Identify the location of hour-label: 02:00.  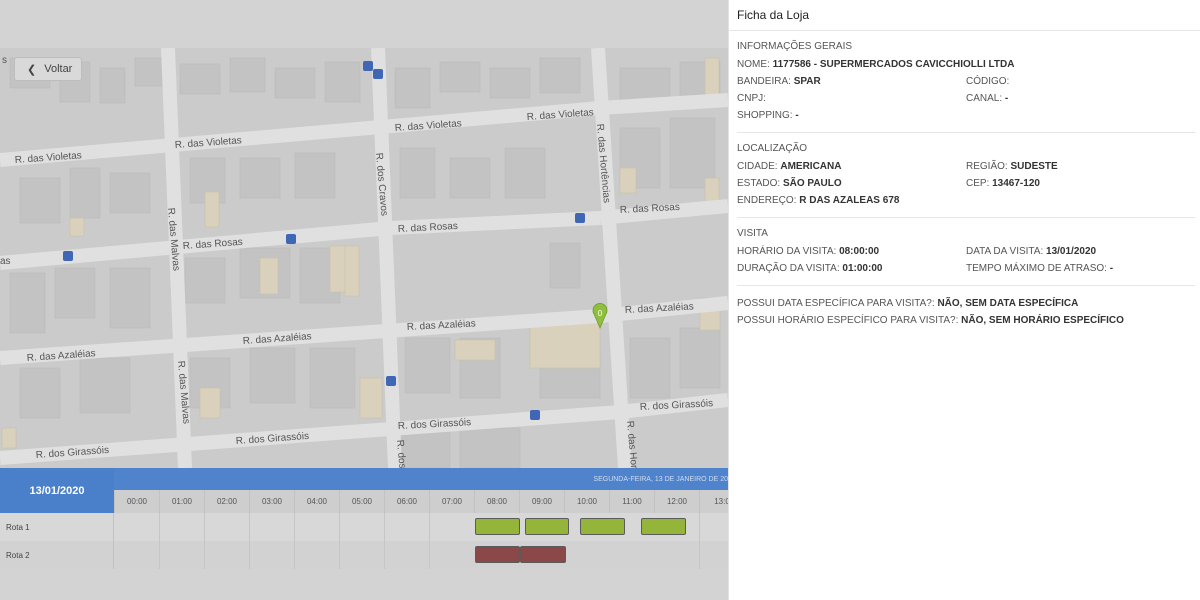
(226, 501).